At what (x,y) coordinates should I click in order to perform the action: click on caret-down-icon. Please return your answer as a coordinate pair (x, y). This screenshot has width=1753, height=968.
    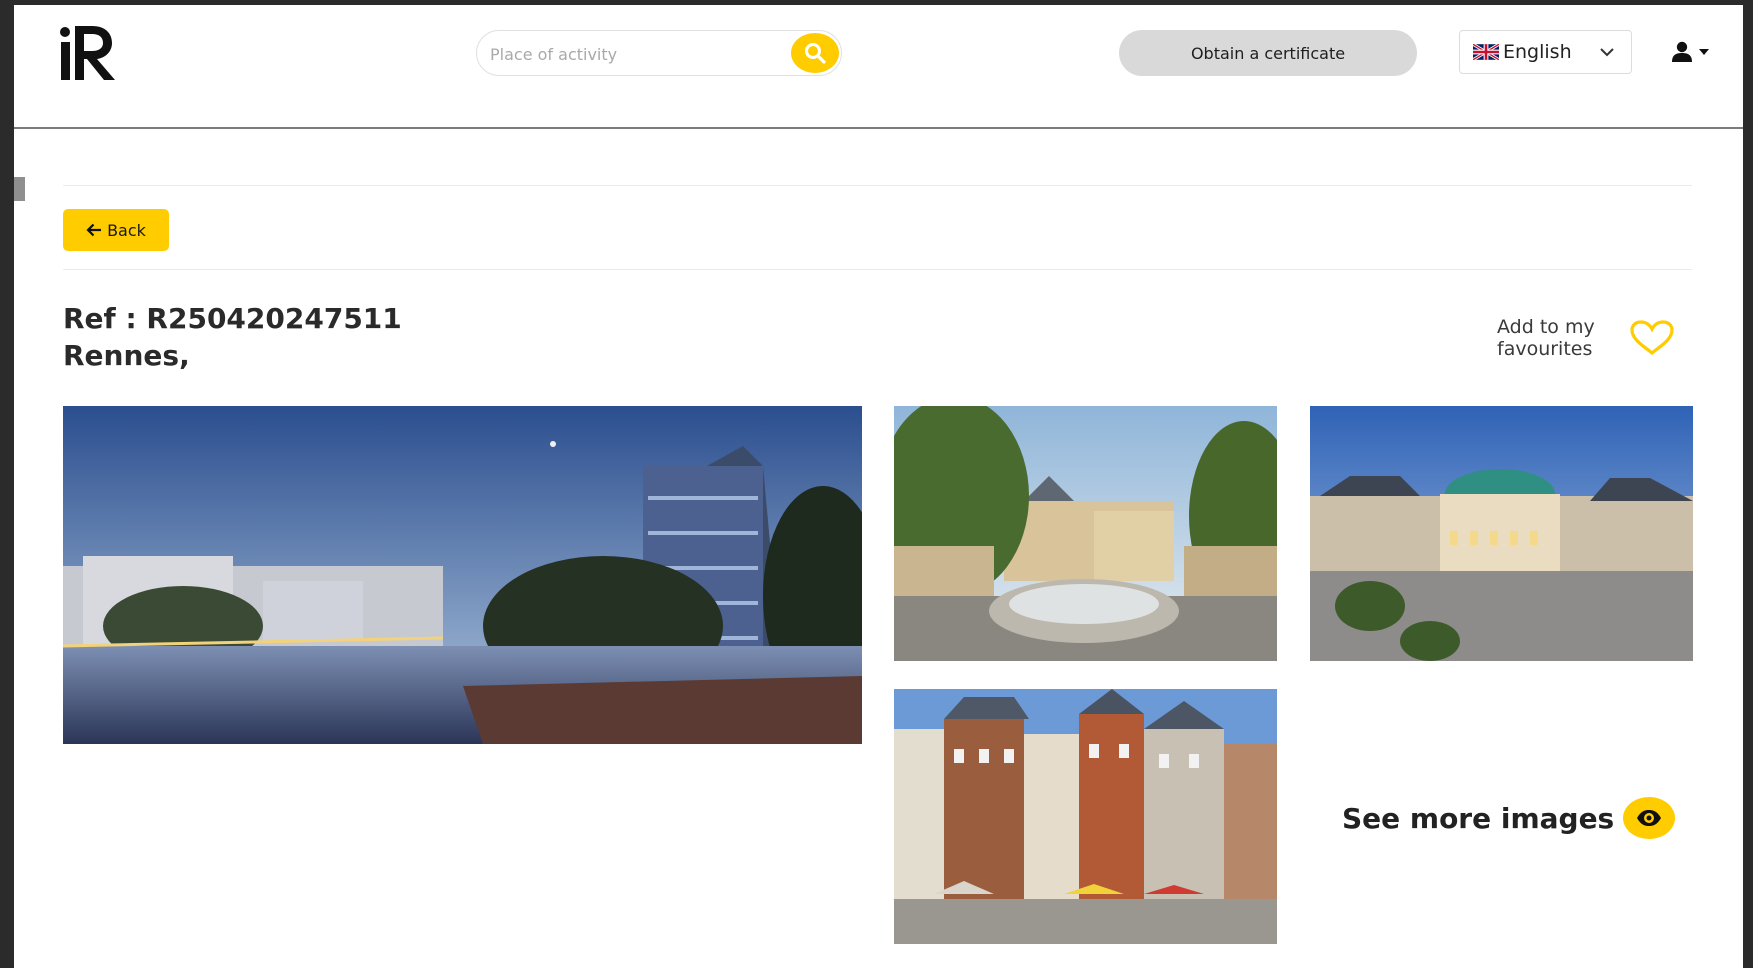
    Looking at the image, I should click on (1704, 51).